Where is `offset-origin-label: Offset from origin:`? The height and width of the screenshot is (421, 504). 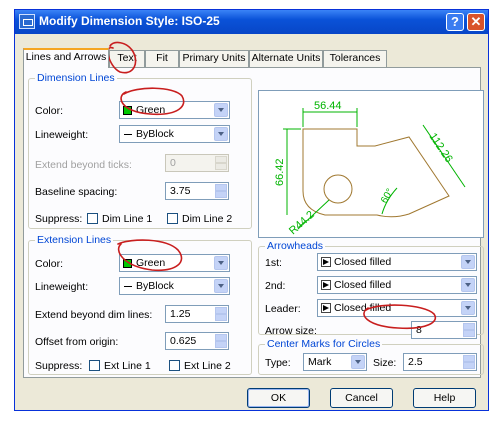 offset-origin-label: Offset from origin: is located at coordinates (77, 342).